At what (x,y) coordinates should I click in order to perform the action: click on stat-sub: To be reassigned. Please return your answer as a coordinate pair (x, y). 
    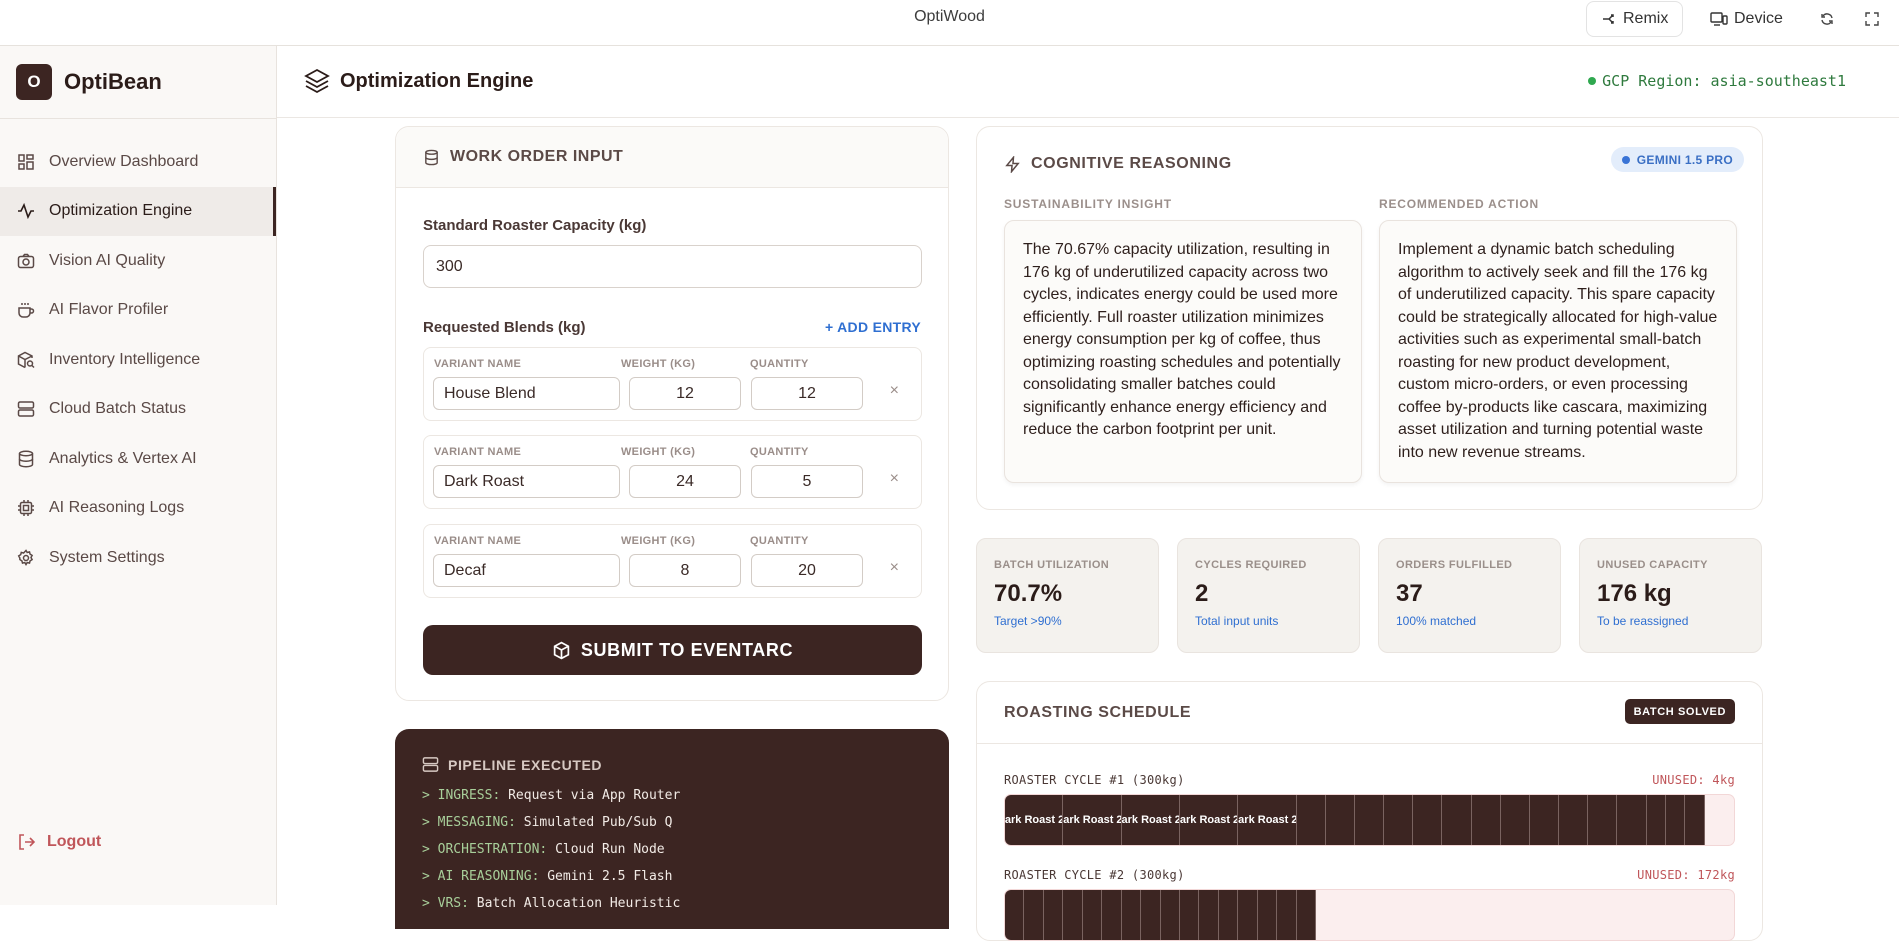
    Looking at the image, I should click on (1643, 621).